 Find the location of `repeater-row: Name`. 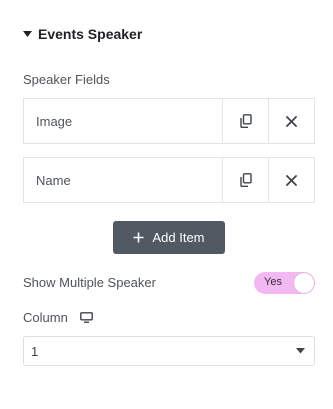

repeater-row: Name is located at coordinates (169, 180).